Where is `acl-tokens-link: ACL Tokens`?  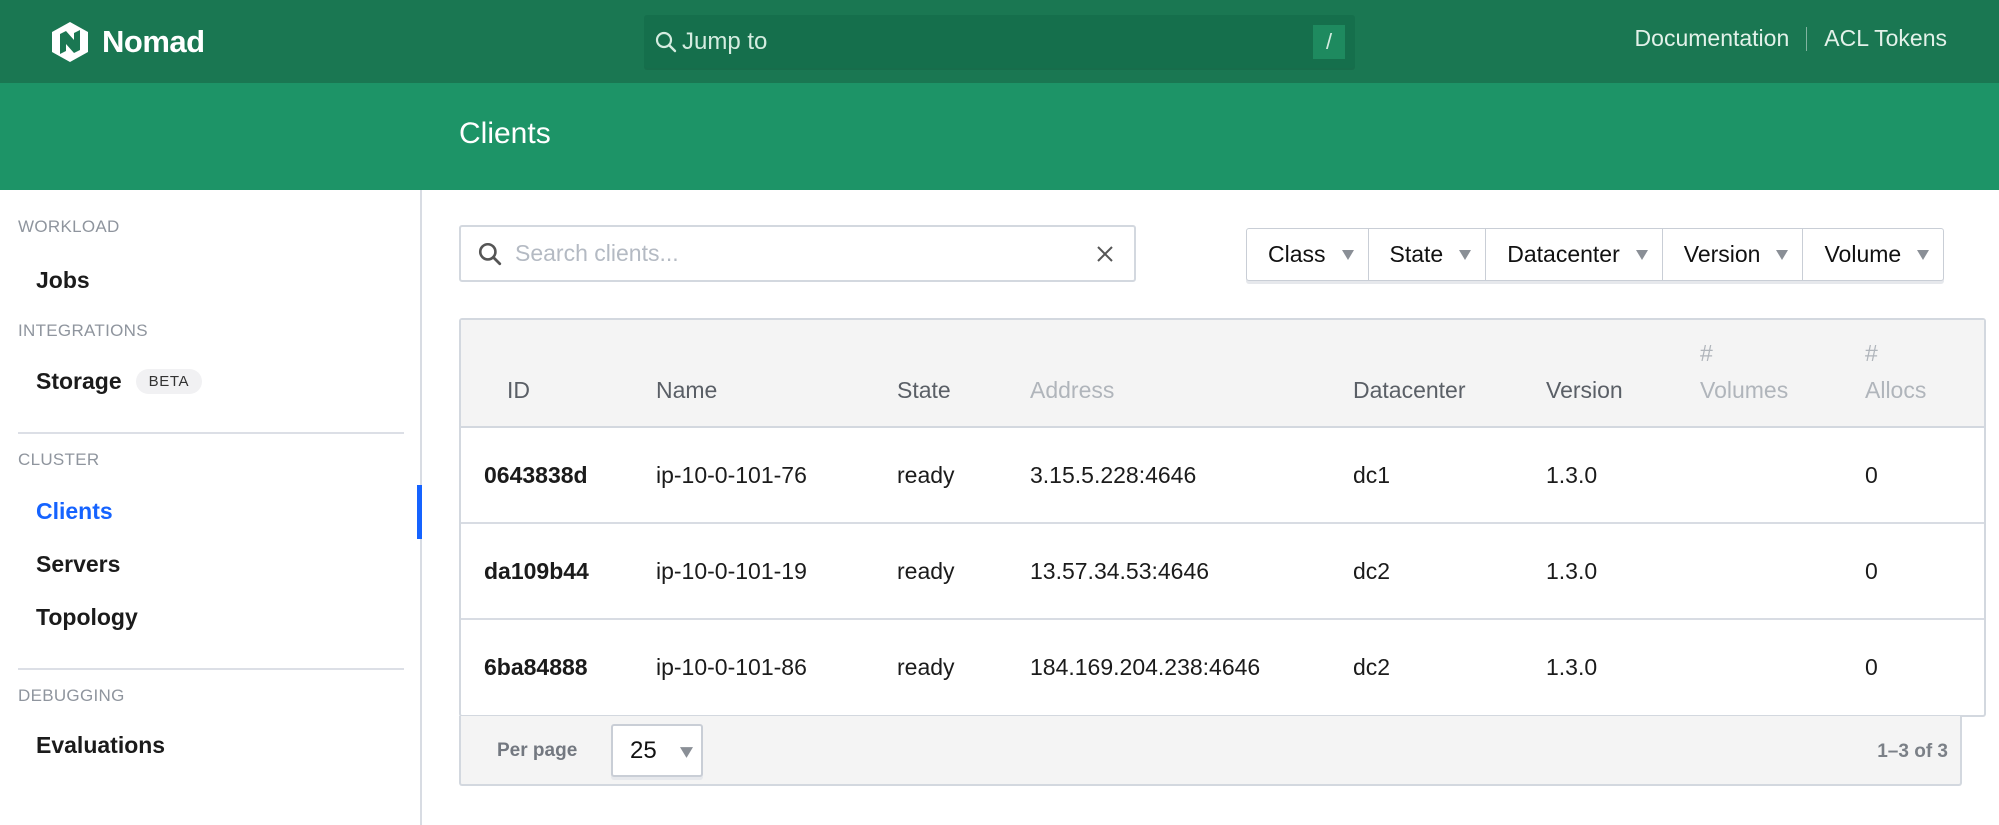
acl-tokens-link: ACL Tokens is located at coordinates (1885, 38).